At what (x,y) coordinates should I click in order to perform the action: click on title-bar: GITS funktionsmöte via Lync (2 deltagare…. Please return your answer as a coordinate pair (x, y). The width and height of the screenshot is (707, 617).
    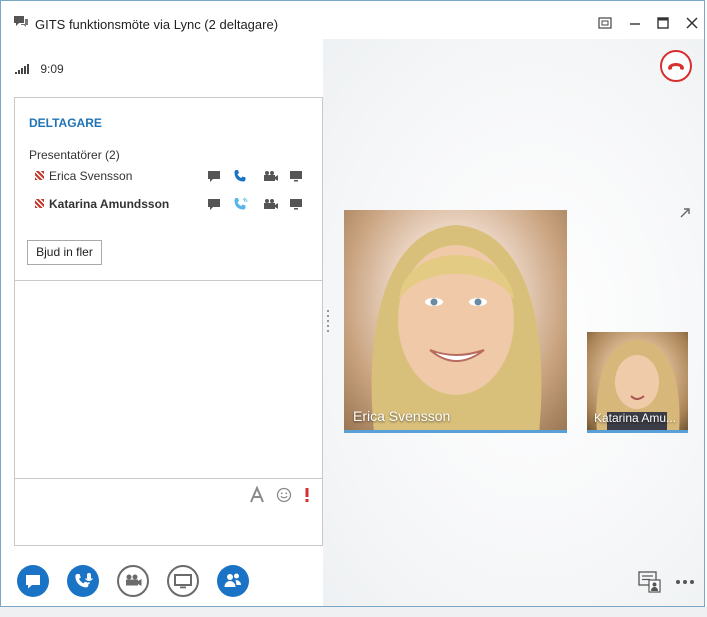
    Looking at the image, I should click on (352, 20).